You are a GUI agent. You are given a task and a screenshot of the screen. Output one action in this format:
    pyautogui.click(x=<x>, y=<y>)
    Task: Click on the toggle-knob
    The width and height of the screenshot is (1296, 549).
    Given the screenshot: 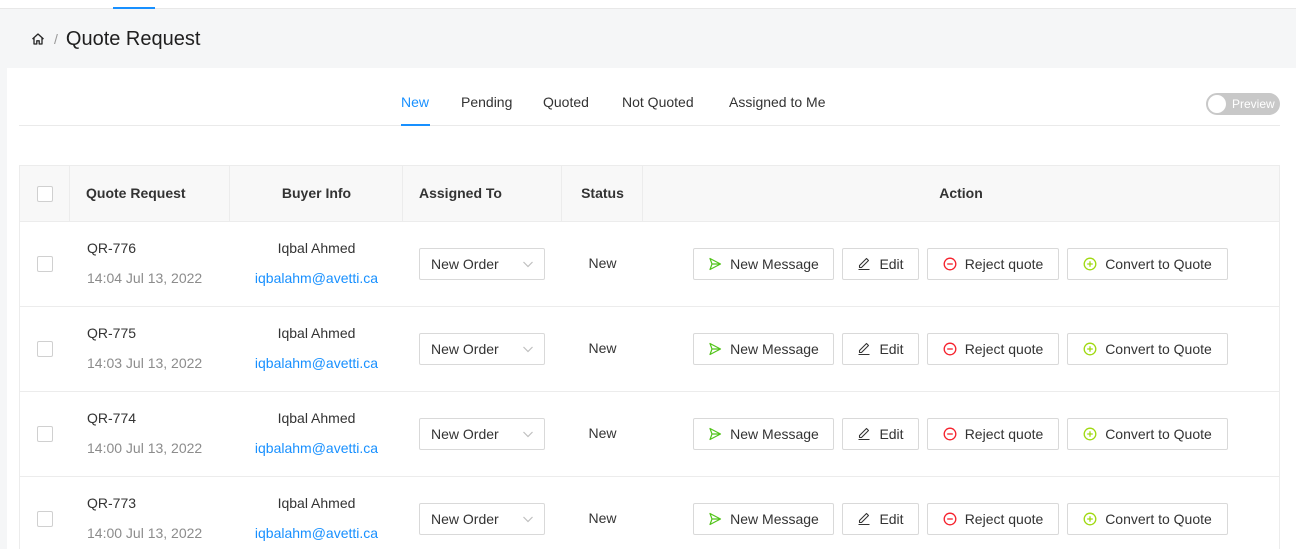 What is the action you would take?
    pyautogui.click(x=1217, y=104)
    